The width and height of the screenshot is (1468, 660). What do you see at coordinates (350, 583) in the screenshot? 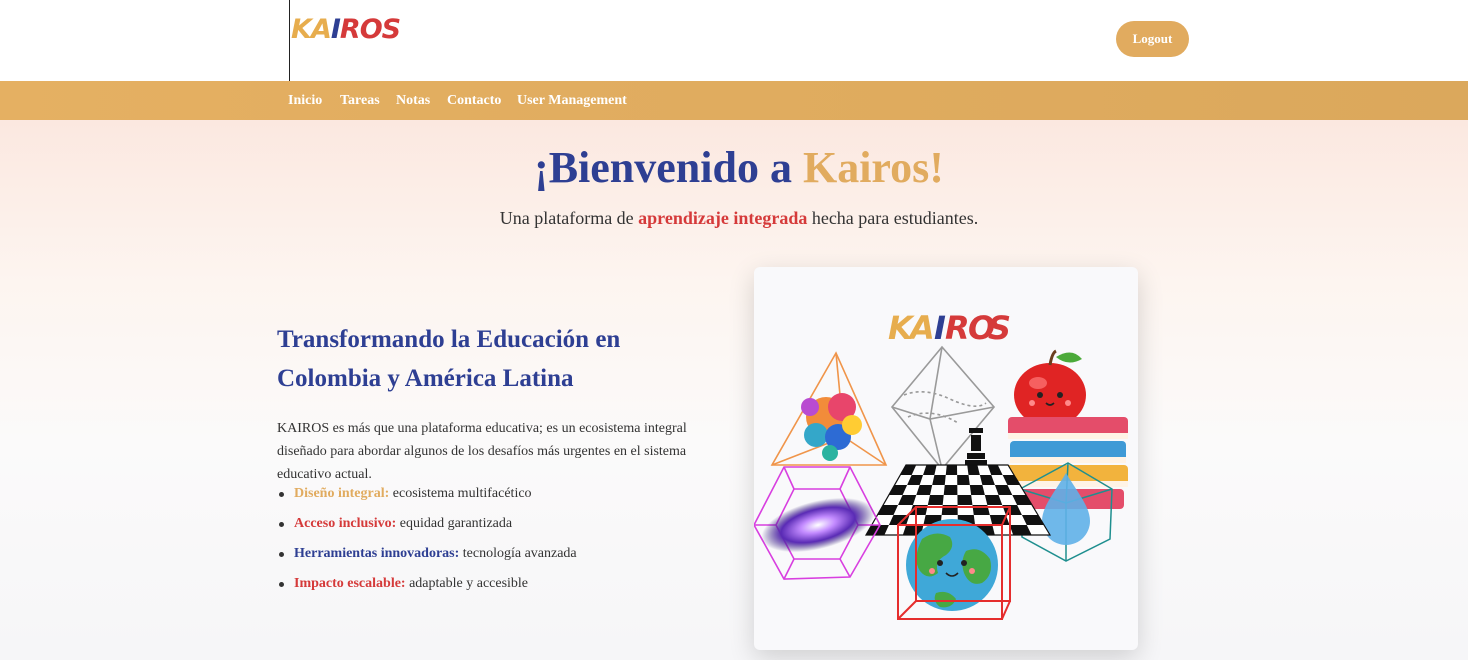
I see `feature-label: Impacto escalable:` at bounding box center [350, 583].